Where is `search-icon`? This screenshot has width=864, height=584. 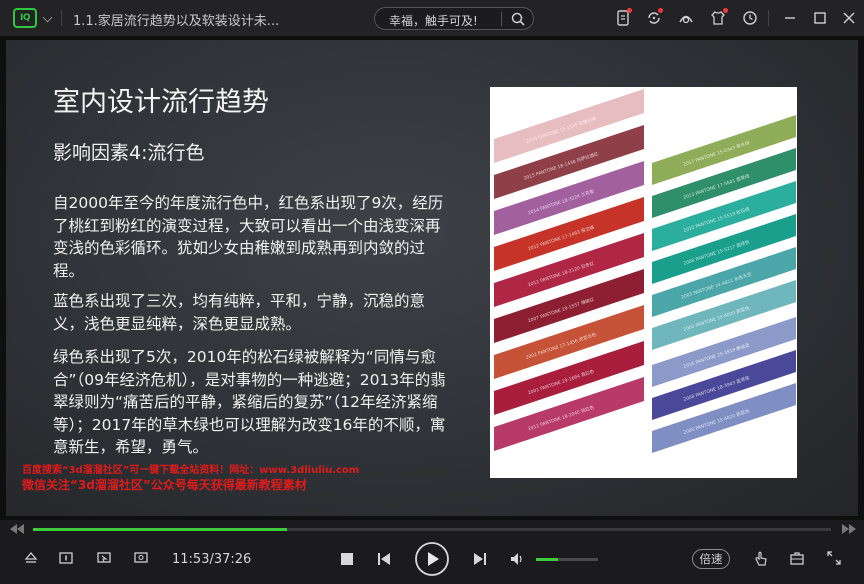
search-icon is located at coordinates (518, 19).